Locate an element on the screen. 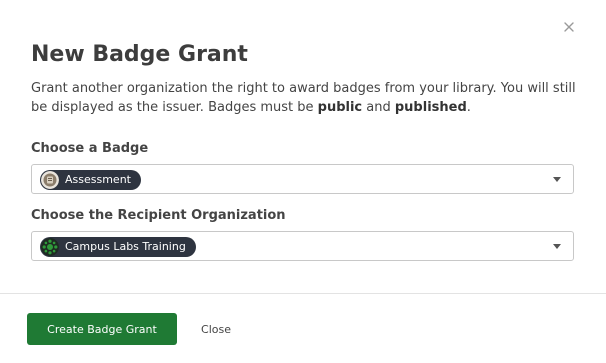 Image resolution: width=606 pixels, height=363 pixels. selected-badge-chip: Assessment is located at coordinates (90, 180).